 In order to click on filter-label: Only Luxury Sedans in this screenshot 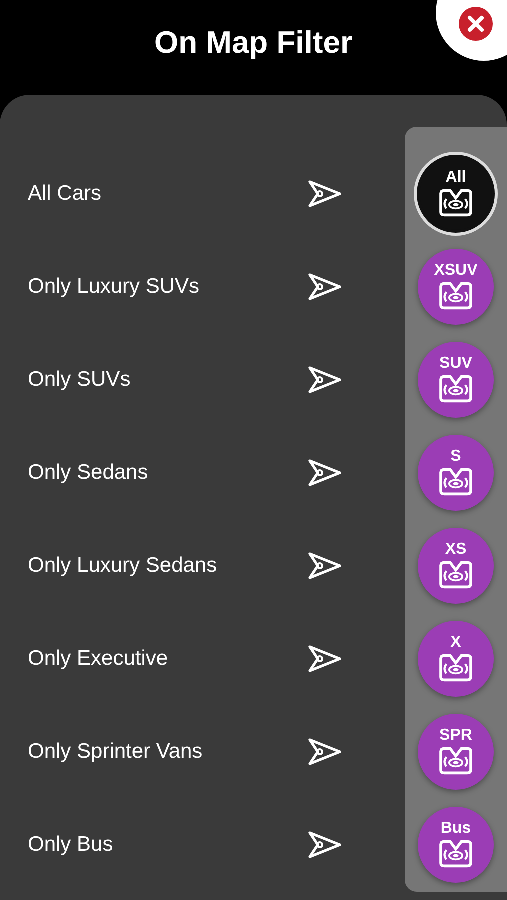, I will do `click(123, 566)`.